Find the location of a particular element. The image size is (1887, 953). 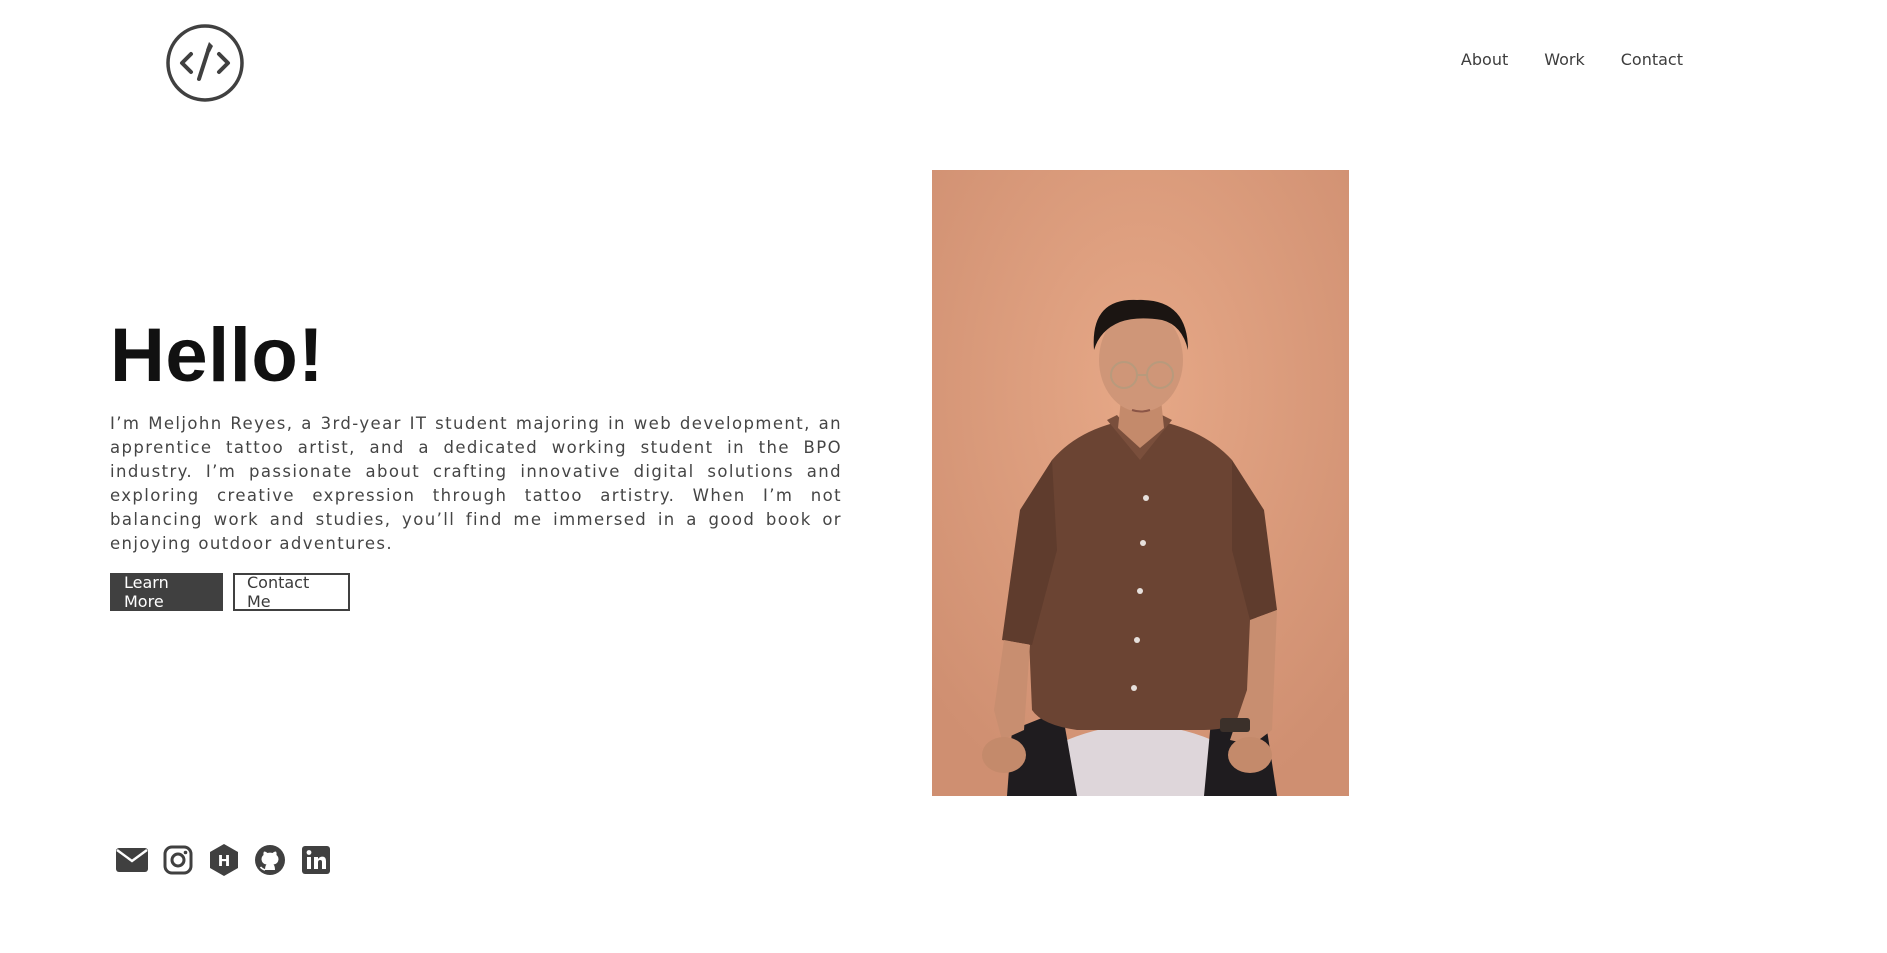

nav-contact: Contact is located at coordinates (1652, 59).